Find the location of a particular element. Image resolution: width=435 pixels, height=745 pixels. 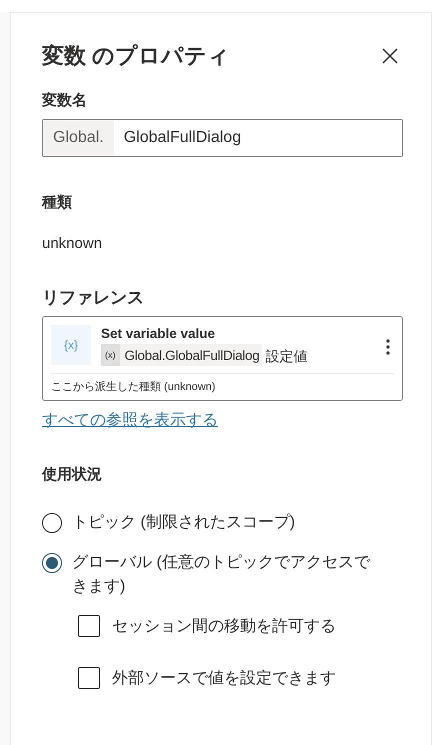

show-all-link: すべての参照を表示する is located at coordinates (130, 420).